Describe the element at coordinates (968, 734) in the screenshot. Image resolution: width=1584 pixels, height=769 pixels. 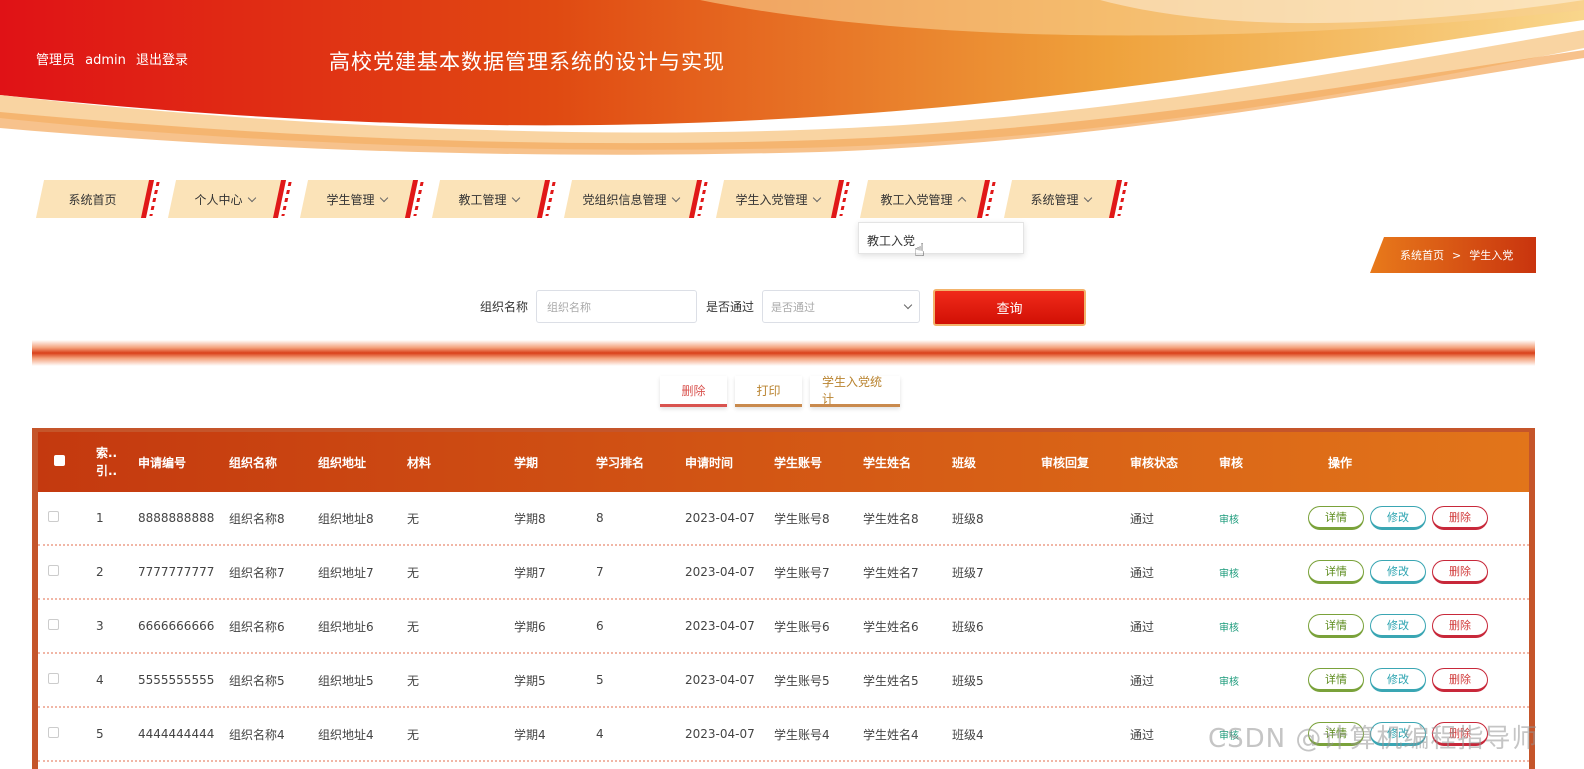
I see `cell-class: 班级4` at that location.